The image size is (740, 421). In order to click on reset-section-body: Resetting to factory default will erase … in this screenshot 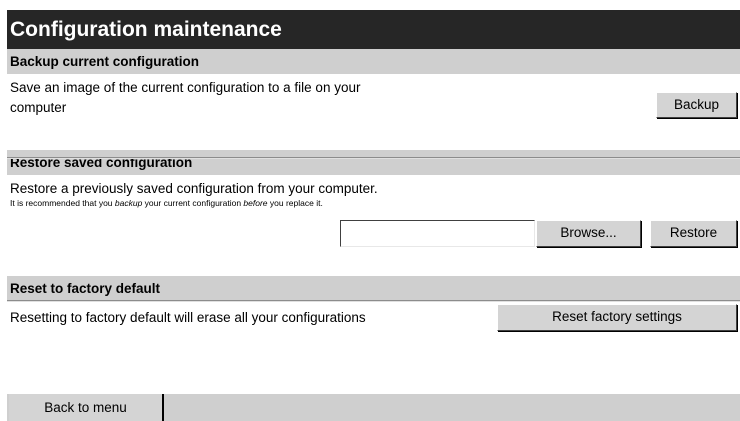, I will do `click(373, 318)`.